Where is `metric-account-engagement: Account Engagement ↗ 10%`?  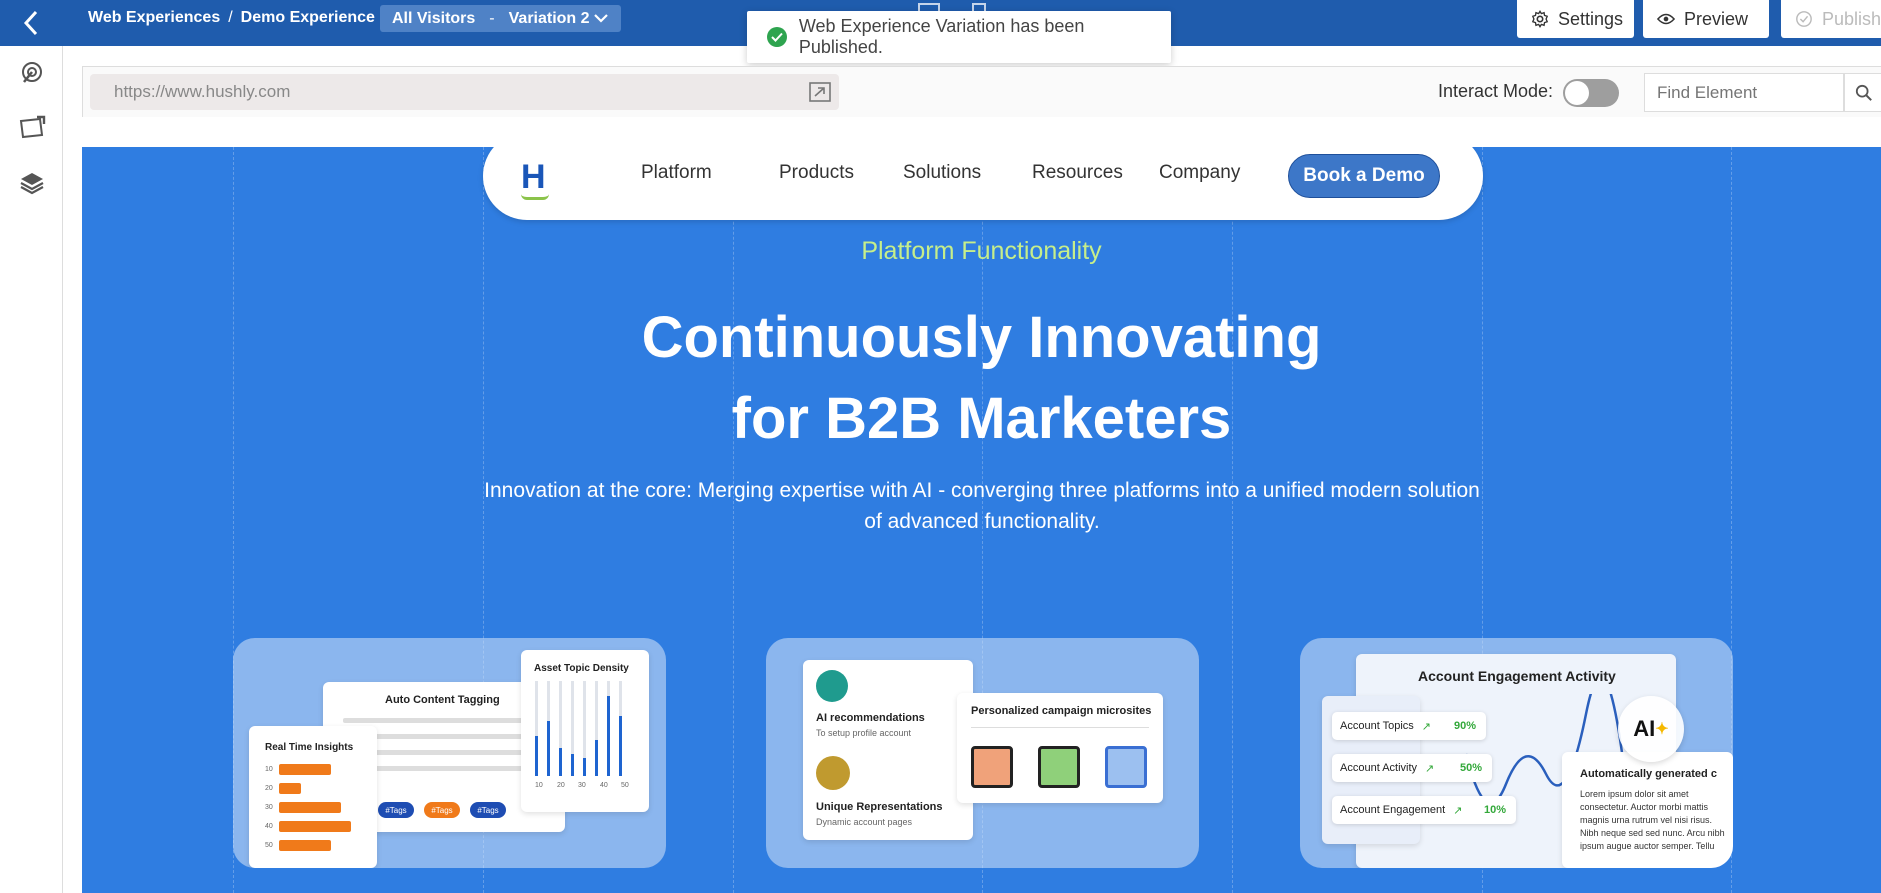
metric-account-engagement: Account Engagement ↗ 10% is located at coordinates (1424, 810).